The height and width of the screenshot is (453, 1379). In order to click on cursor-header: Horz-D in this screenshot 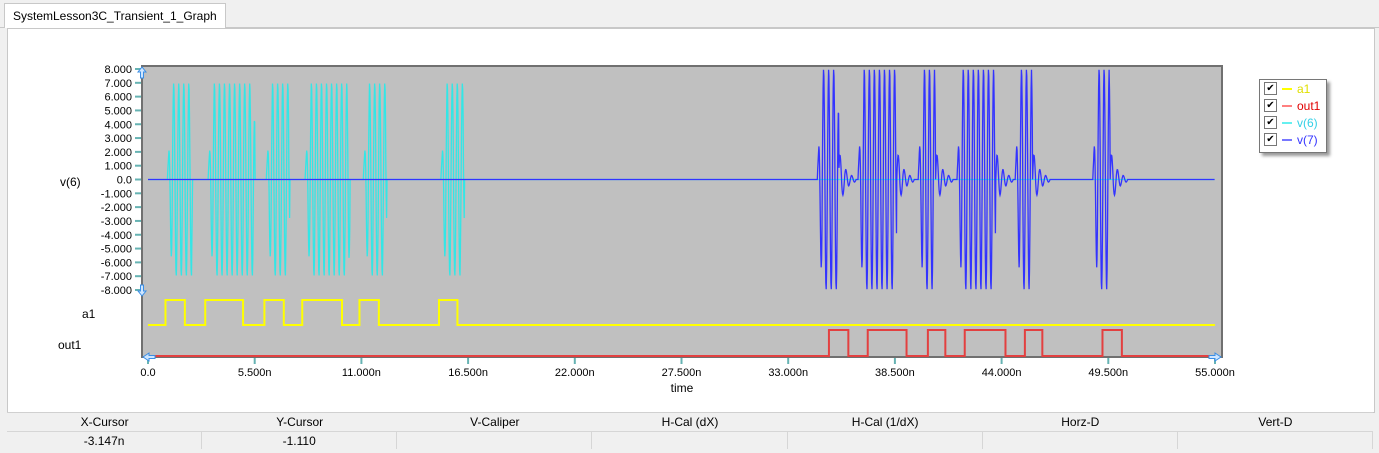, I will do `click(1080, 422)`.